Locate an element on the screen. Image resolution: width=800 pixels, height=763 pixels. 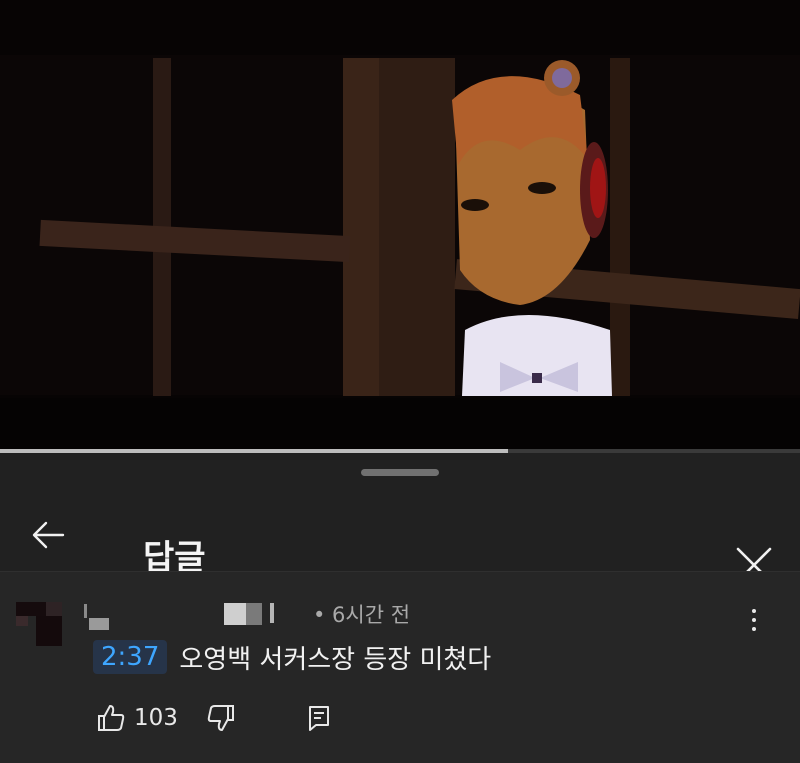
avatar is located at coordinates (39, 624).